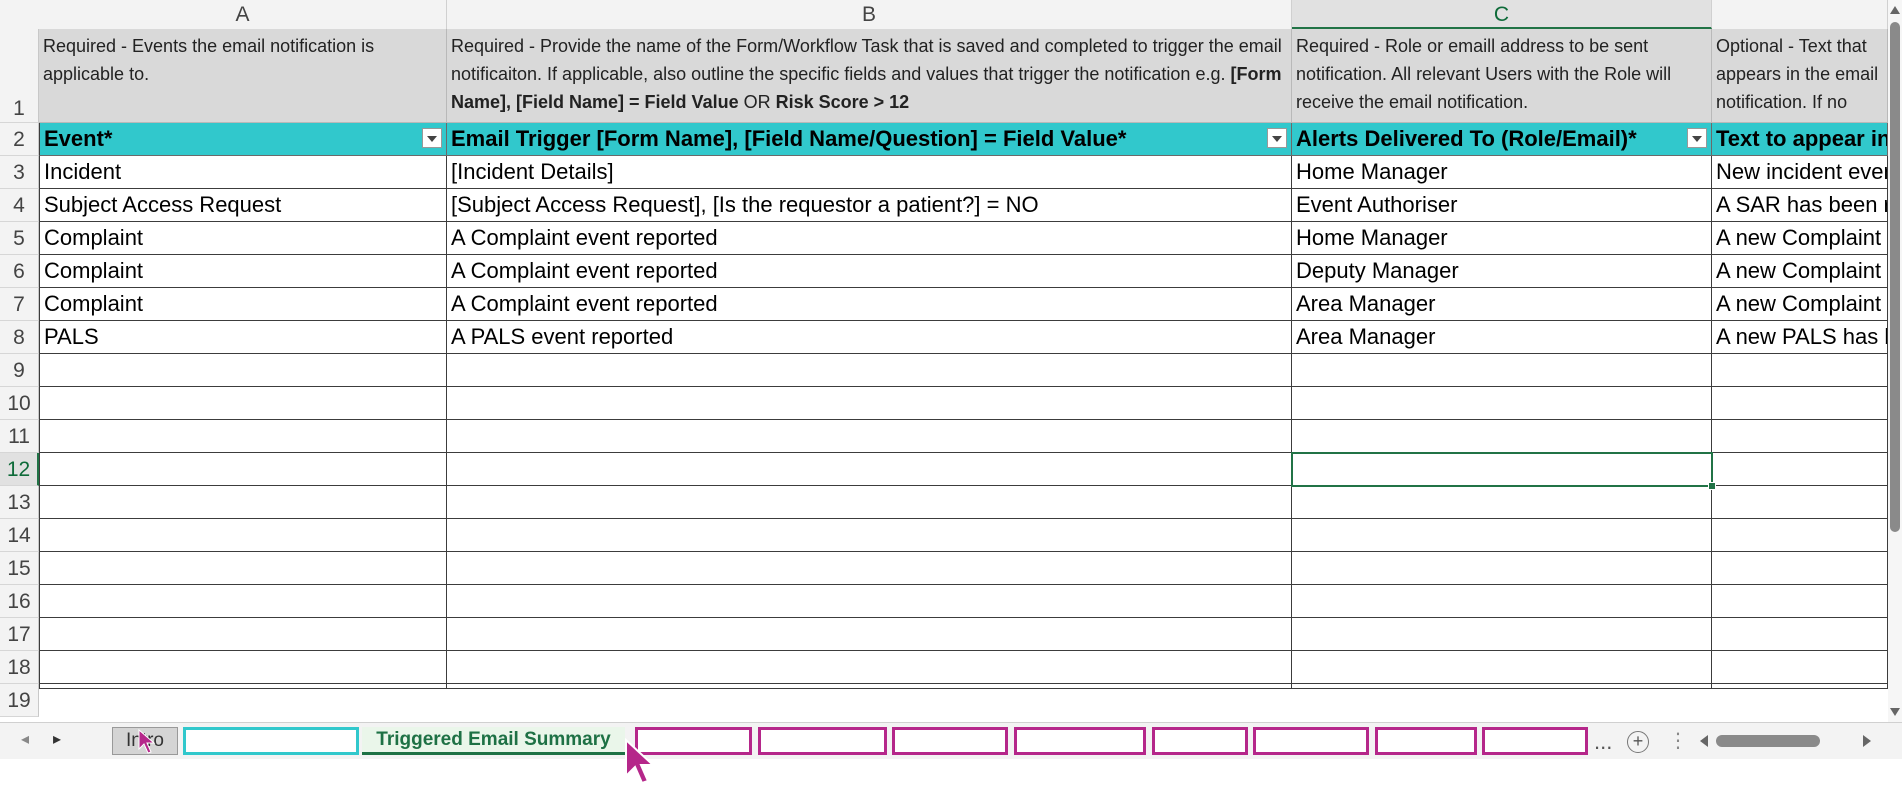 Image resolution: width=1902 pixels, height=801 pixels. Describe the element at coordinates (19, 403) in the screenshot. I see `row-header-10: 10` at that location.